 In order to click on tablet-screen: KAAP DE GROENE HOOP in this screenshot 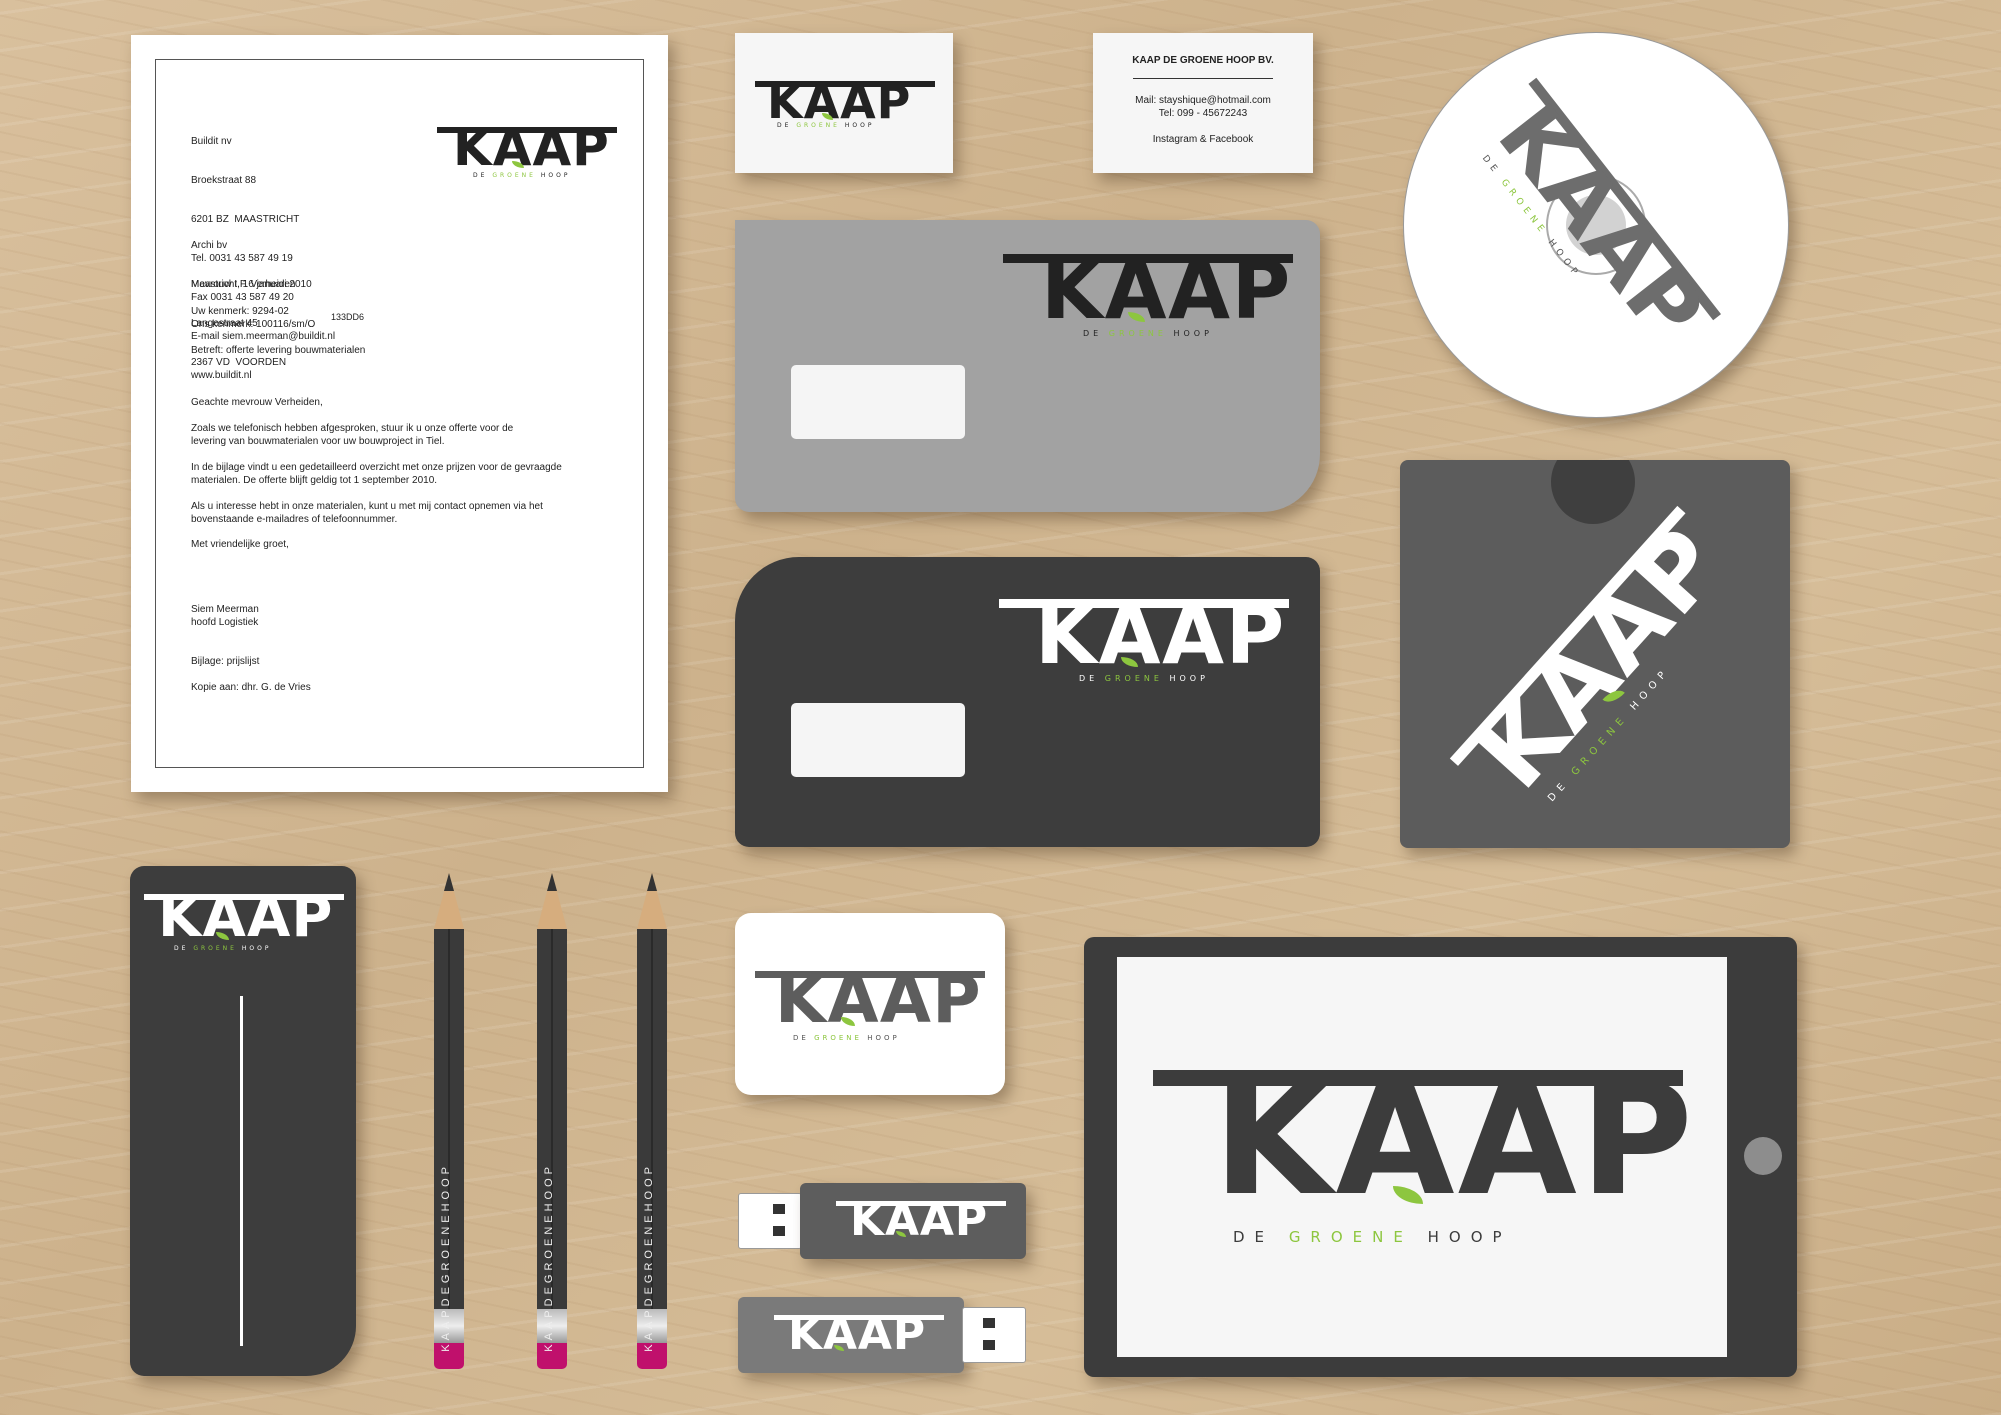, I will do `click(1422, 1157)`.